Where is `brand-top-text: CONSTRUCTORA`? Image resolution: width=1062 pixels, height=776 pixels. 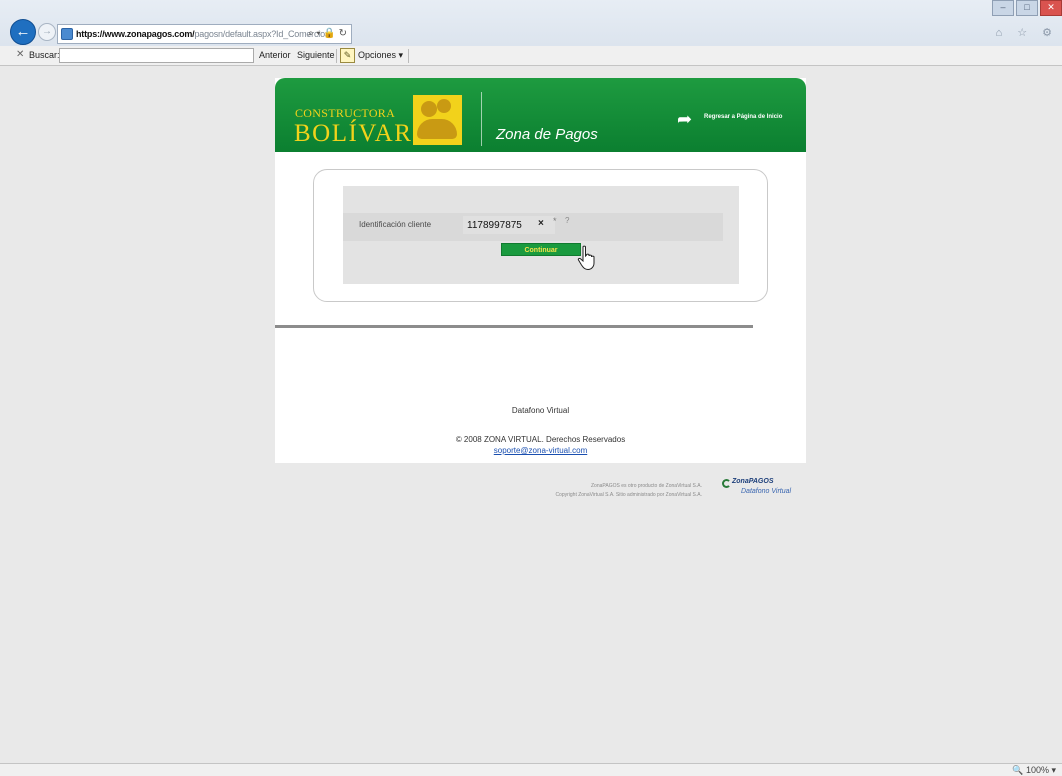
brand-top-text: CONSTRUCTORA is located at coordinates (345, 113).